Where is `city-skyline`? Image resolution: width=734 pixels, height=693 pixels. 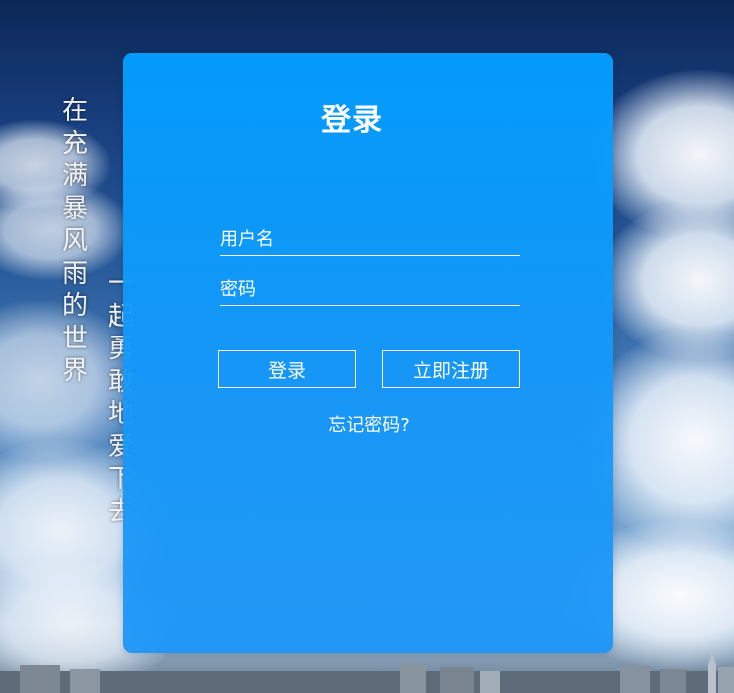 city-skyline is located at coordinates (367, 673).